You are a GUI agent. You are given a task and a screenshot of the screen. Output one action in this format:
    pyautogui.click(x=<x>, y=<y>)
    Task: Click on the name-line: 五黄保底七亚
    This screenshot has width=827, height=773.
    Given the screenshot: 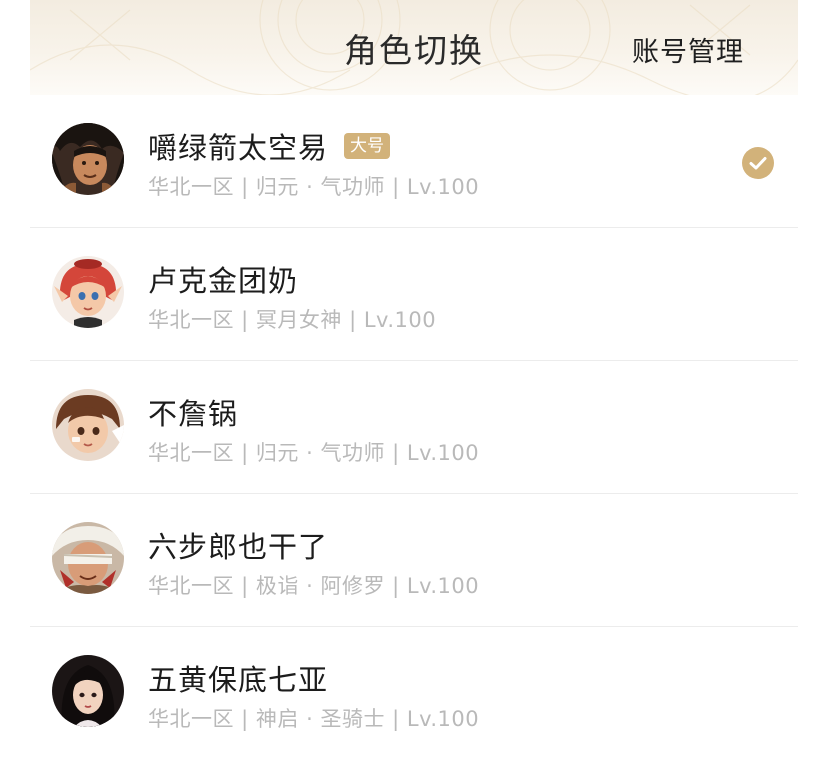 What is the action you would take?
    pyautogui.click(x=238, y=678)
    